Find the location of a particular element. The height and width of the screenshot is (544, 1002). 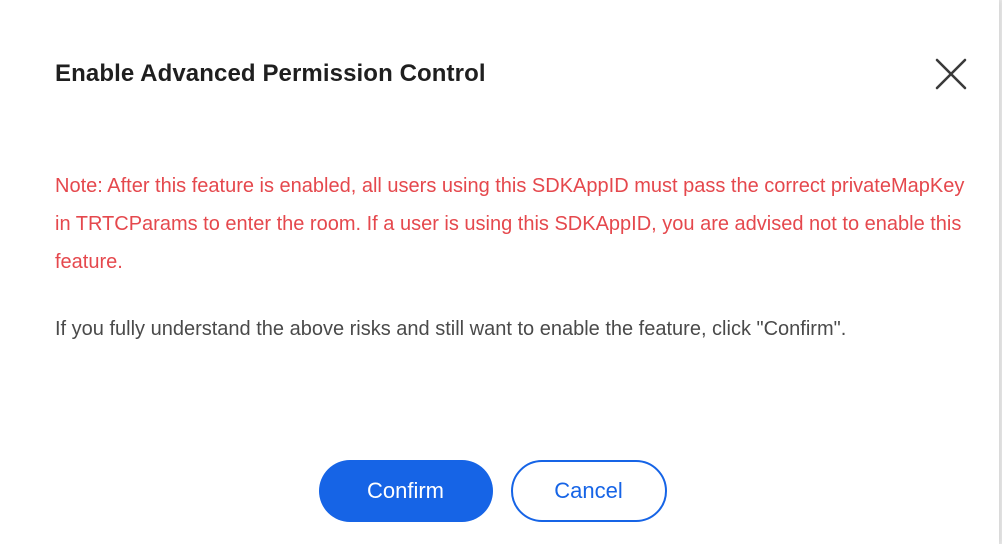

confirm-button: Confirm is located at coordinates (405, 491).